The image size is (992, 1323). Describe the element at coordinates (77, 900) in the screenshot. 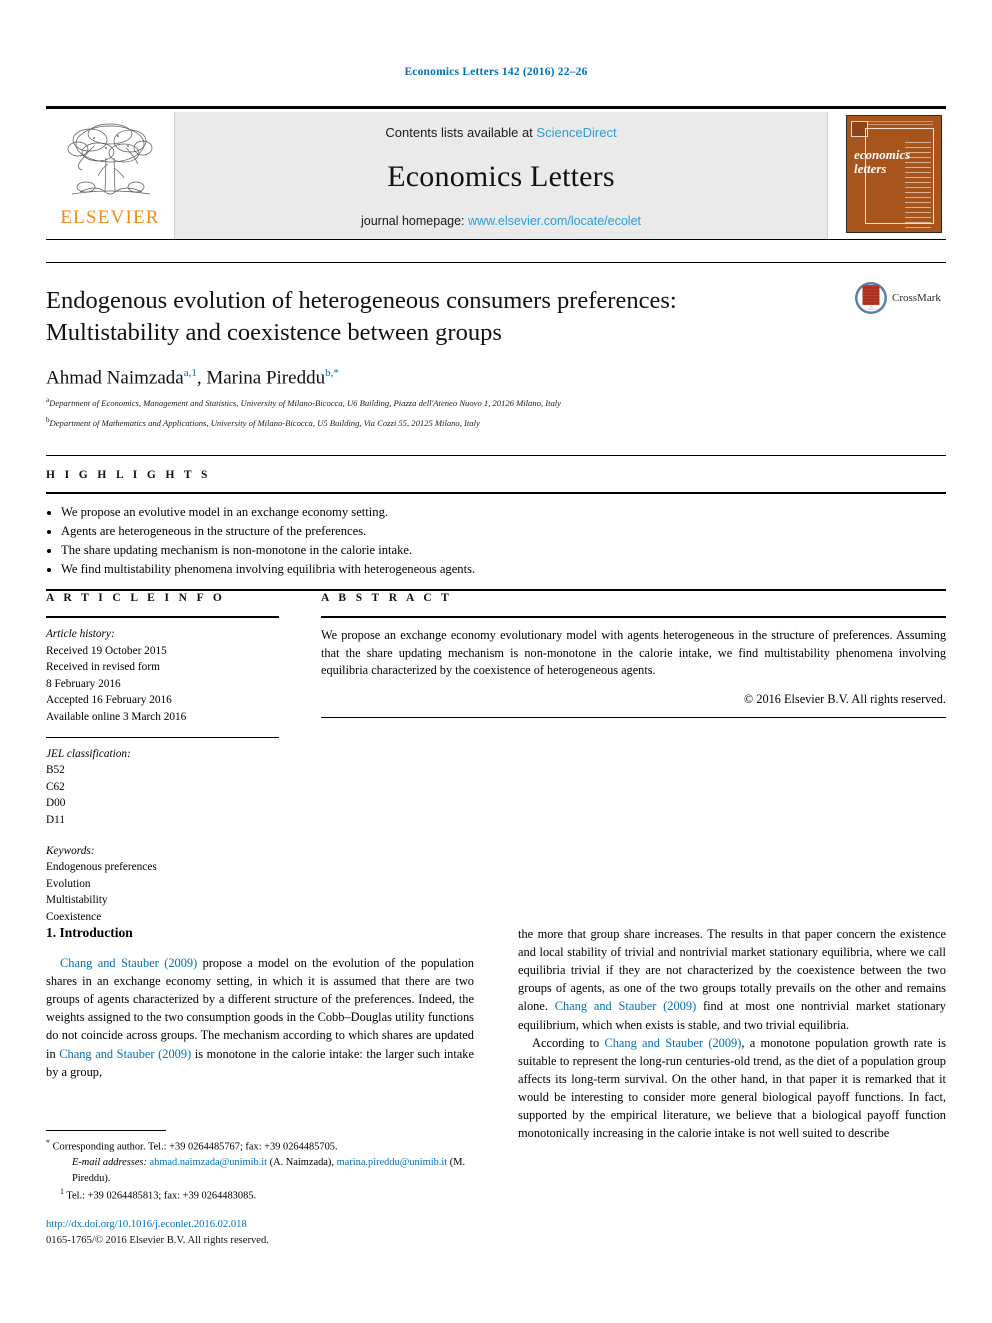

I see `keyword: Multistability` at that location.